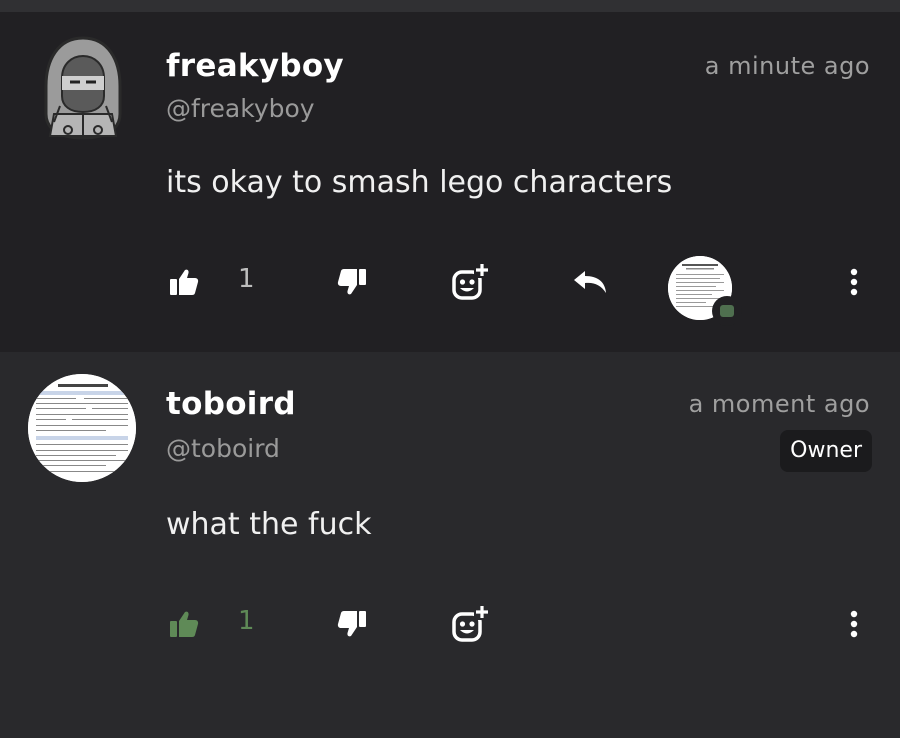 The height and width of the screenshot is (738, 900). I want to click on timestamp: a moment ago, so click(779, 404).